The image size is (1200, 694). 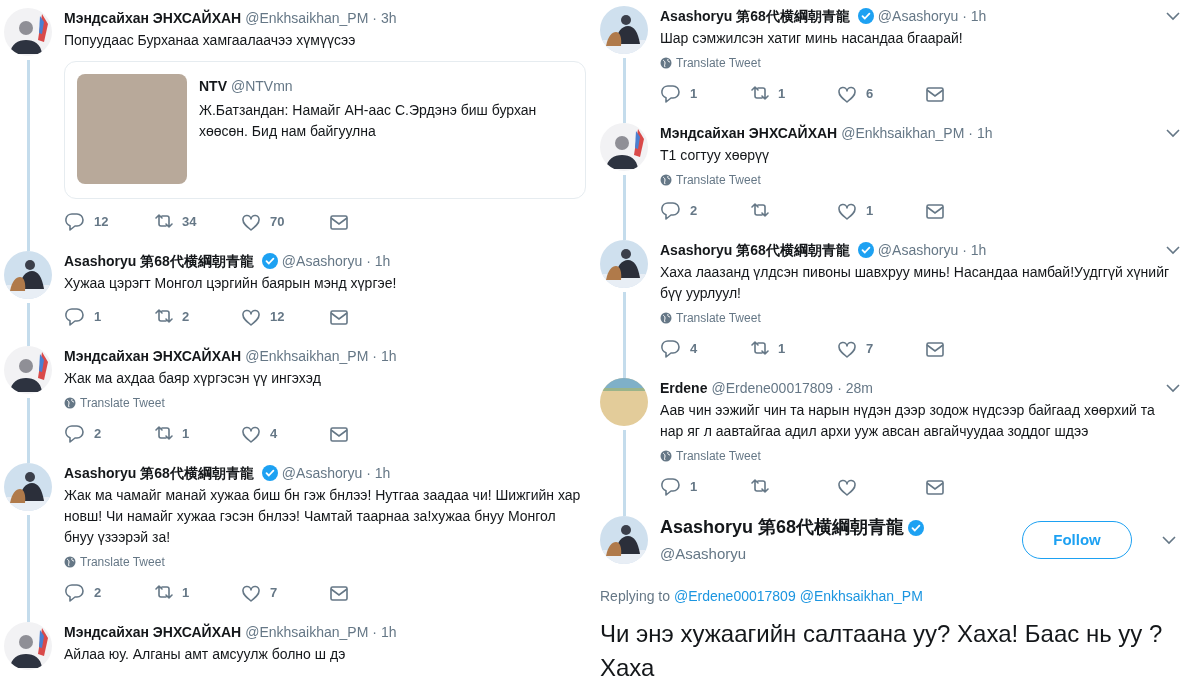 What do you see at coordinates (186, 317) in the screenshot?
I see `retweet-count: 2` at bounding box center [186, 317].